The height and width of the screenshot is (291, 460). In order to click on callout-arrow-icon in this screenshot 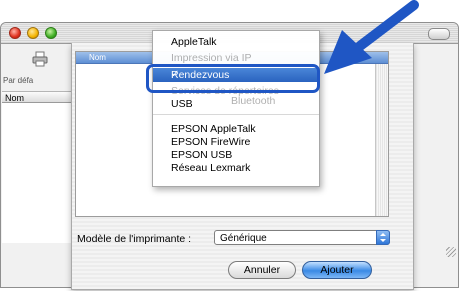, I will do `click(371, 37)`.